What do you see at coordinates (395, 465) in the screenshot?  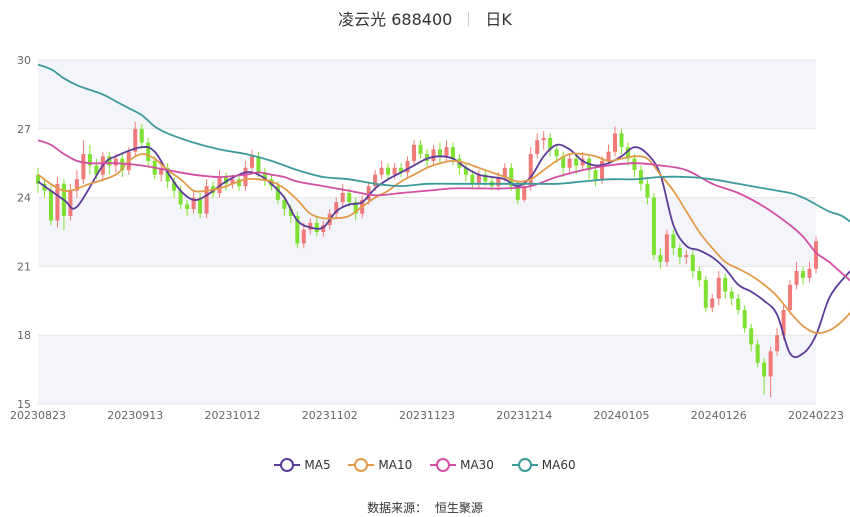 I see `legend-label: MA10` at bounding box center [395, 465].